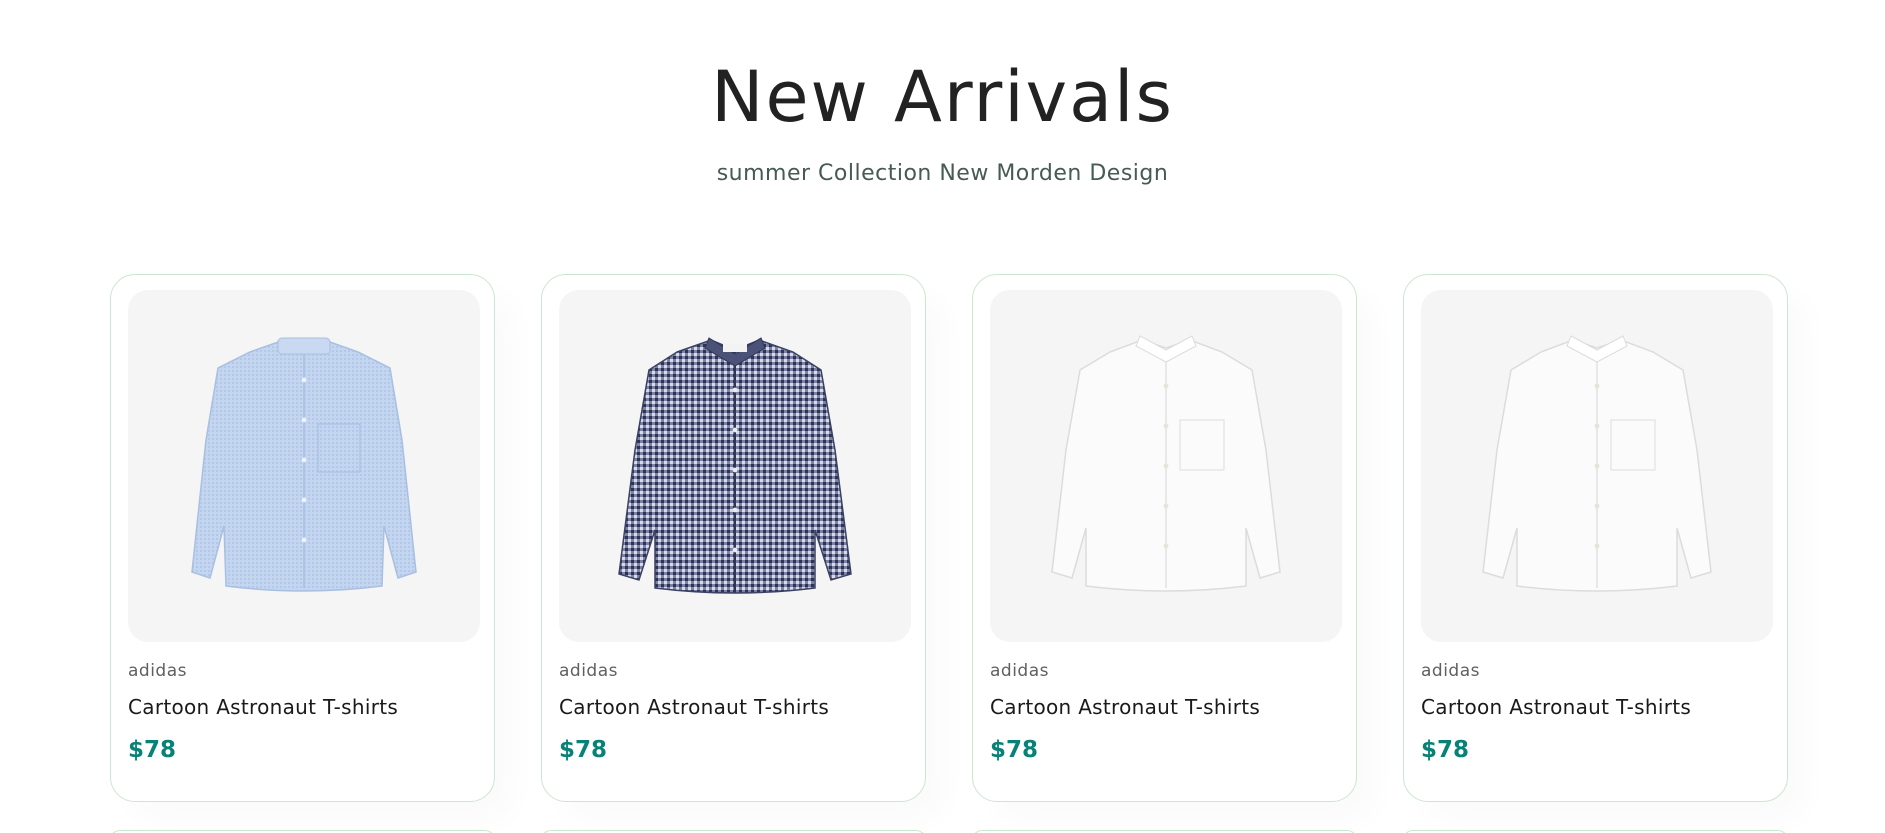 This screenshot has width=1885, height=833. I want to click on light-blue-shirt-icon, so click(304, 464).